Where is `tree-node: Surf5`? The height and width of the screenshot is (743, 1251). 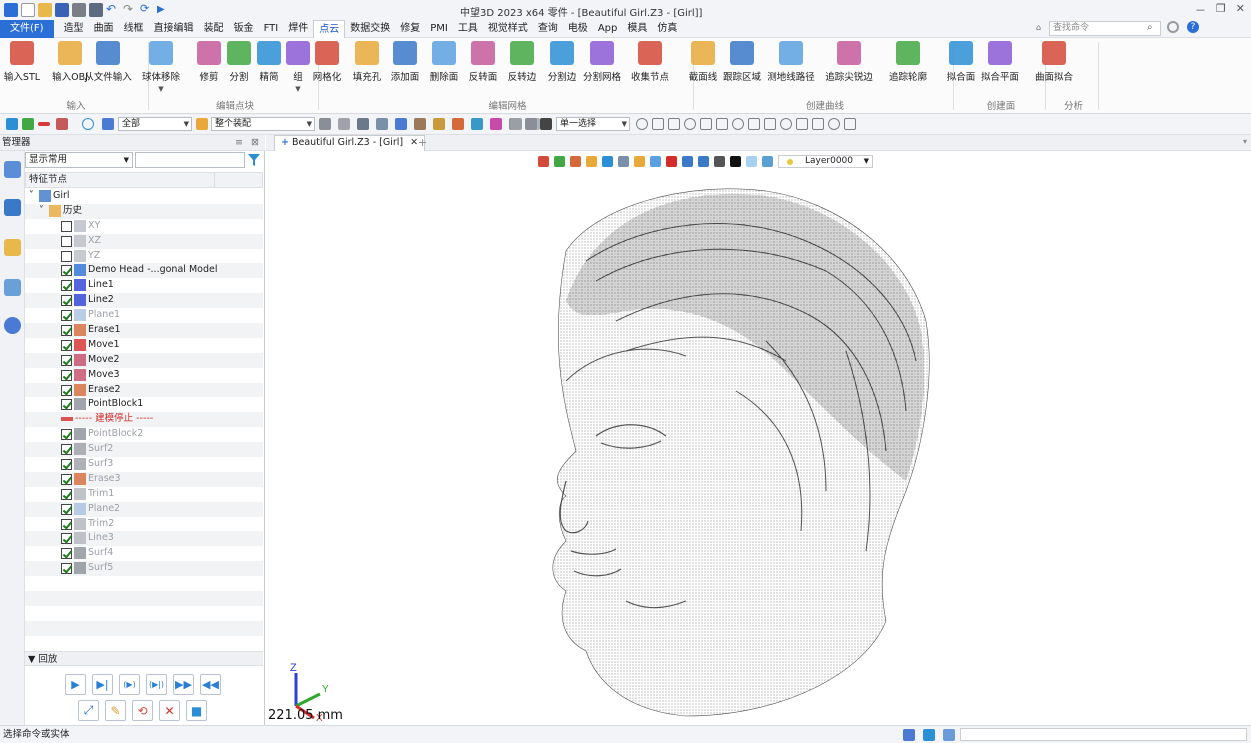
tree-node: Surf5 is located at coordinates (144, 569).